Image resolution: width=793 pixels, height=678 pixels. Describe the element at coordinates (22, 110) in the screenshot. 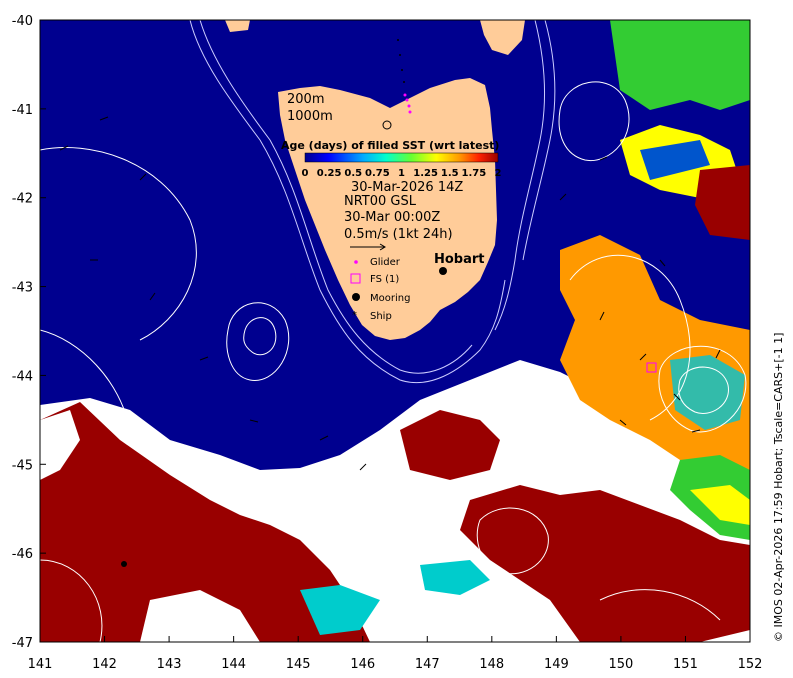

I see `y-tick-label: -41` at that location.